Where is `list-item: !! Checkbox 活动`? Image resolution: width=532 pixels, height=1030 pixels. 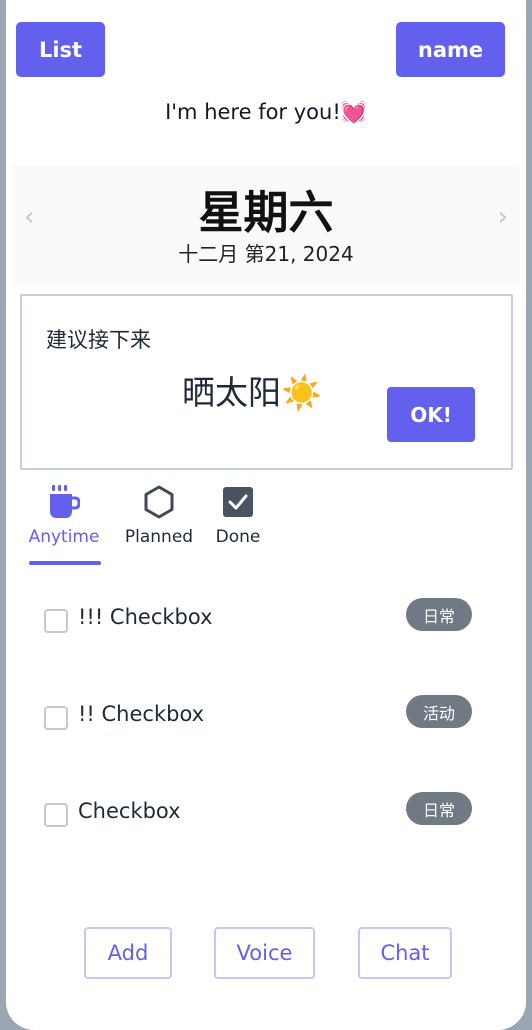 list-item: !! Checkbox 活动 is located at coordinates (257, 716).